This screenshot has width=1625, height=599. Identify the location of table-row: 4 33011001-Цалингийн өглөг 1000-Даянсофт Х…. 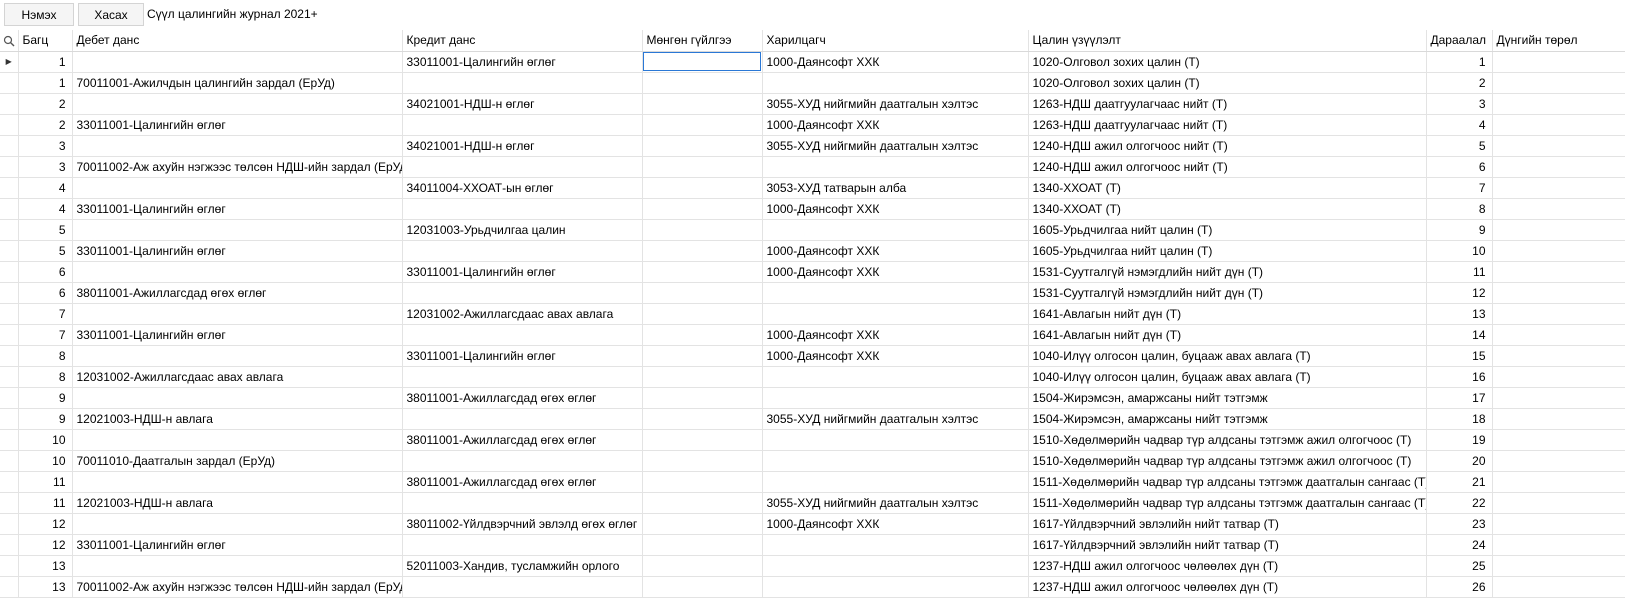
(812, 209).